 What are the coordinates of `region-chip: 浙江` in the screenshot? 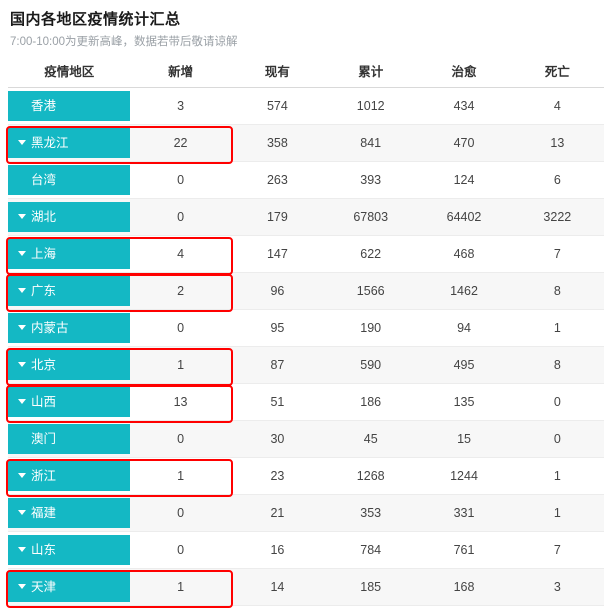 It's located at (69, 476).